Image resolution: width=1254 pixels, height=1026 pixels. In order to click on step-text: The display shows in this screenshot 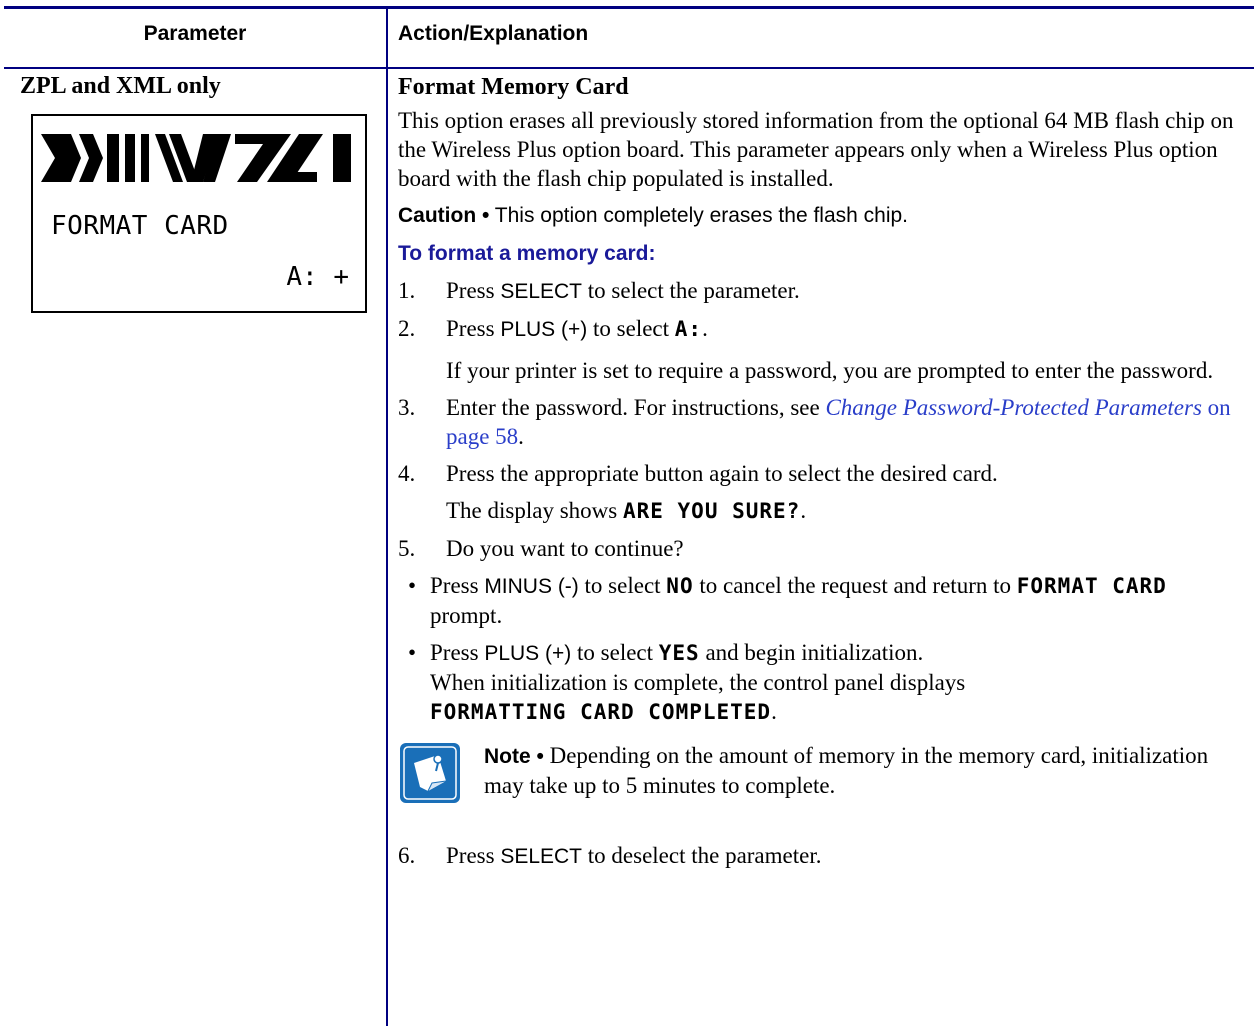, I will do `click(534, 510)`.